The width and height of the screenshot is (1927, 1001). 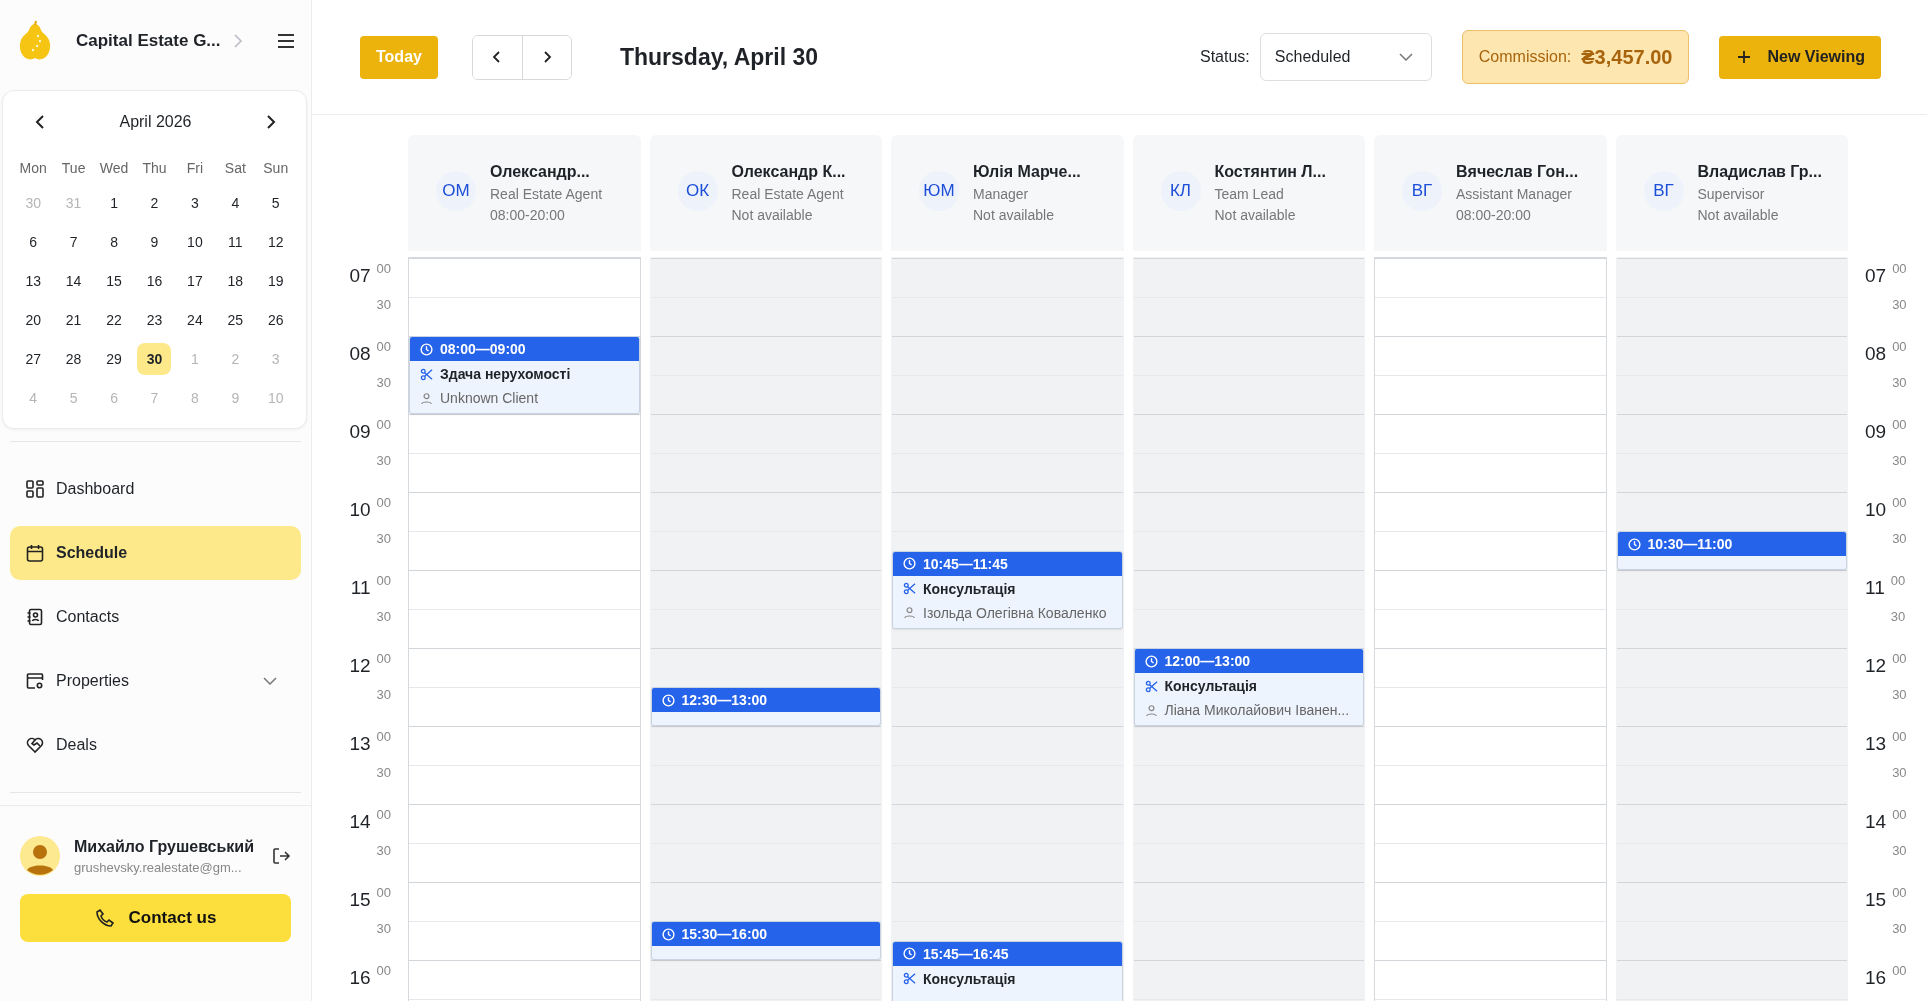 I want to click on calendar-day: 19, so click(x=275, y=281).